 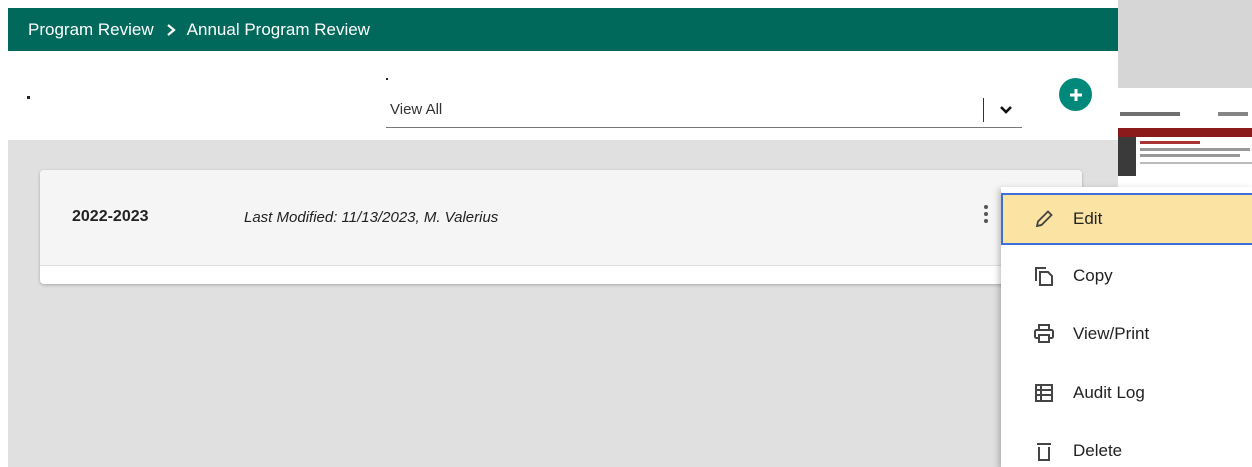 I want to click on chevron-down-icon, so click(x=1006, y=110).